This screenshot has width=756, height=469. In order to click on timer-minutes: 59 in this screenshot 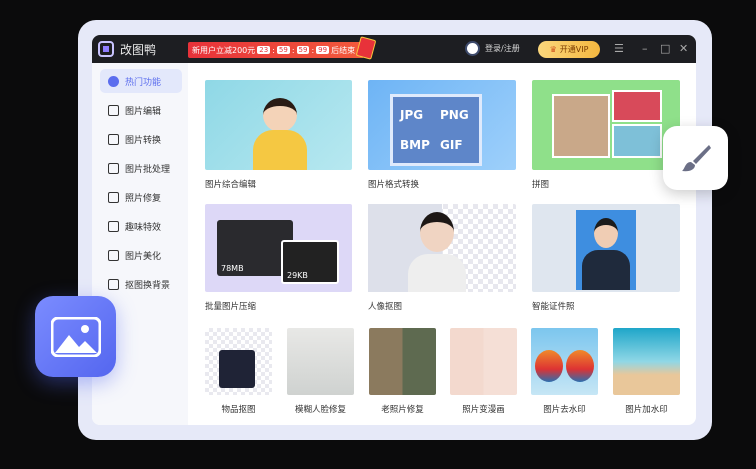, I will do `click(283, 50)`.